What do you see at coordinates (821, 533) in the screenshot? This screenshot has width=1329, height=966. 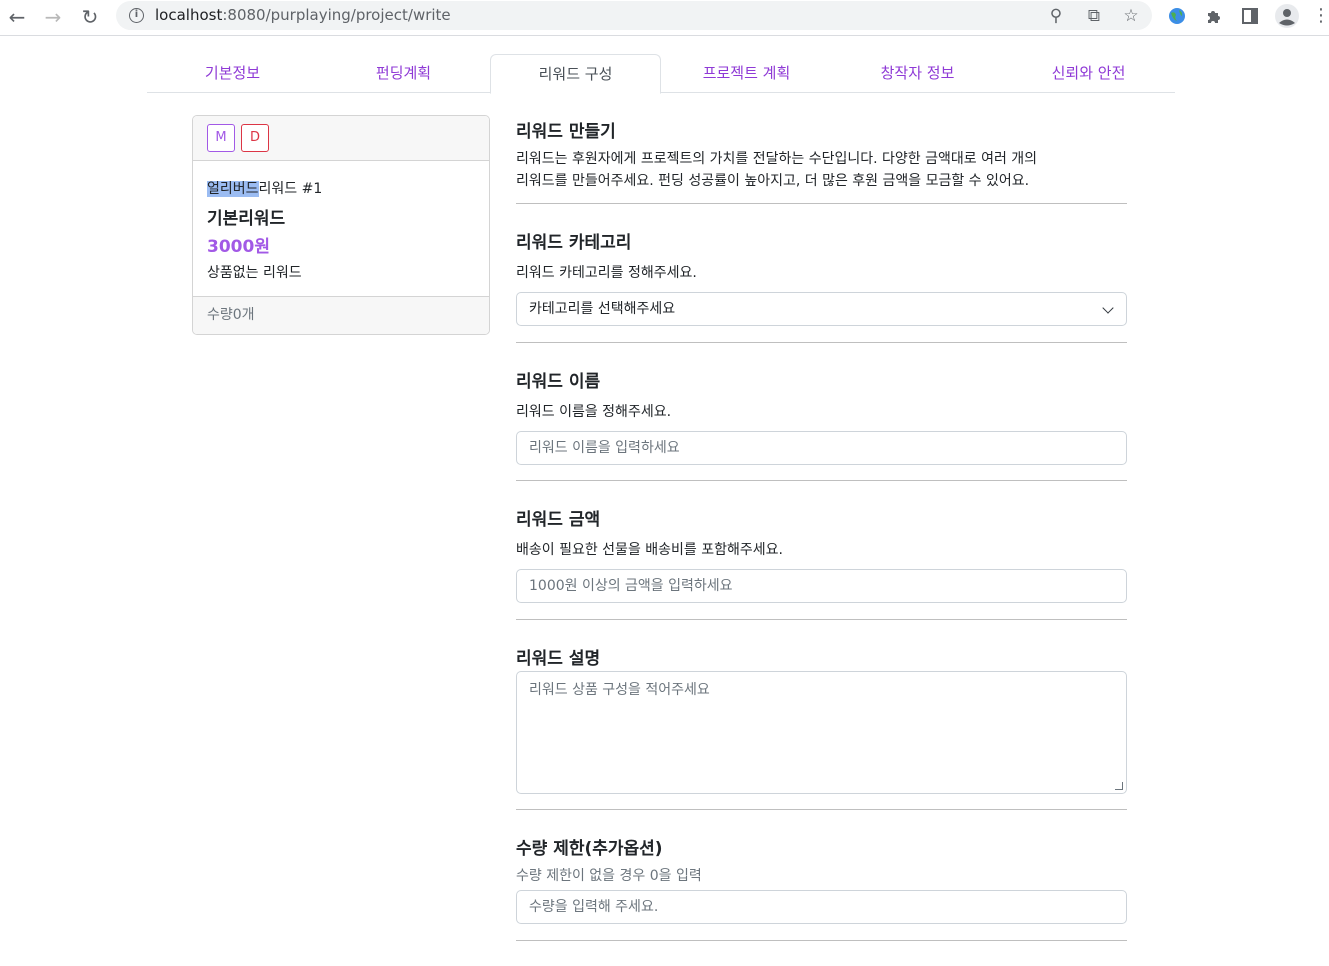 I see `section-reward-price: 리워드 금액 배송이 필요한 선물을 배송비를 포함해주세요.` at bounding box center [821, 533].